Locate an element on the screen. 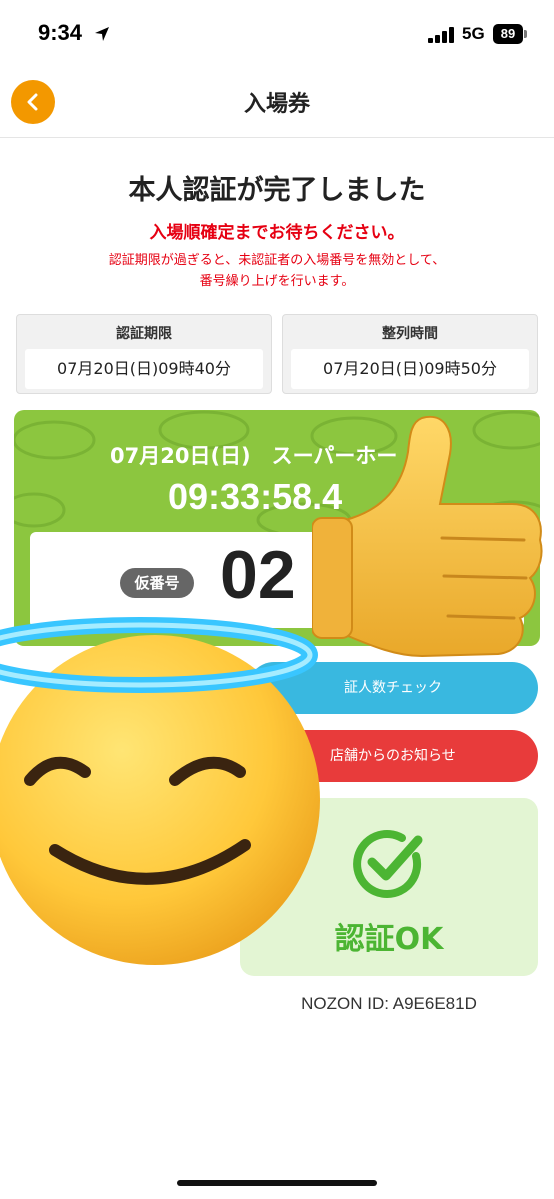  note-line-2: 番号繰り上げを行います。 is located at coordinates (277, 281).